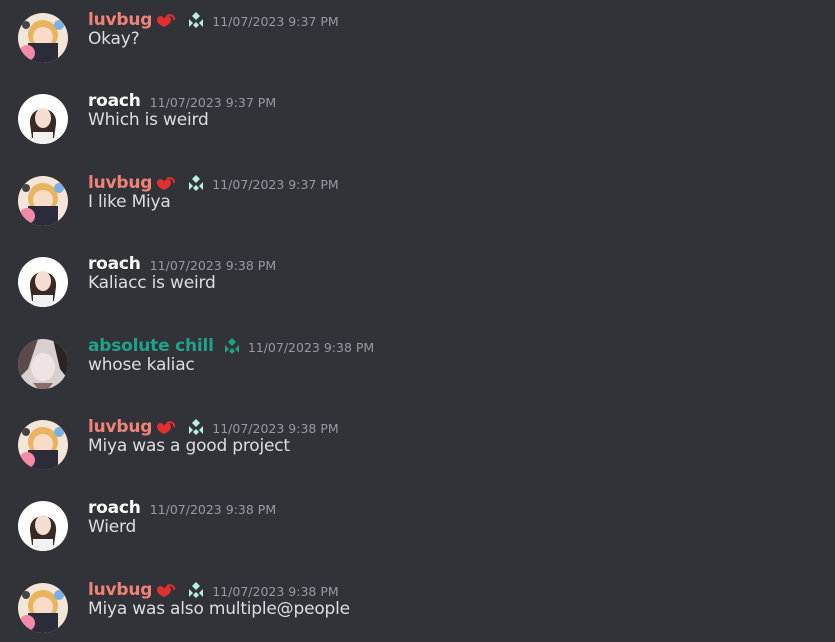 The height and width of the screenshot is (642, 835). I want to click on message-content: Wierd, so click(112, 527).